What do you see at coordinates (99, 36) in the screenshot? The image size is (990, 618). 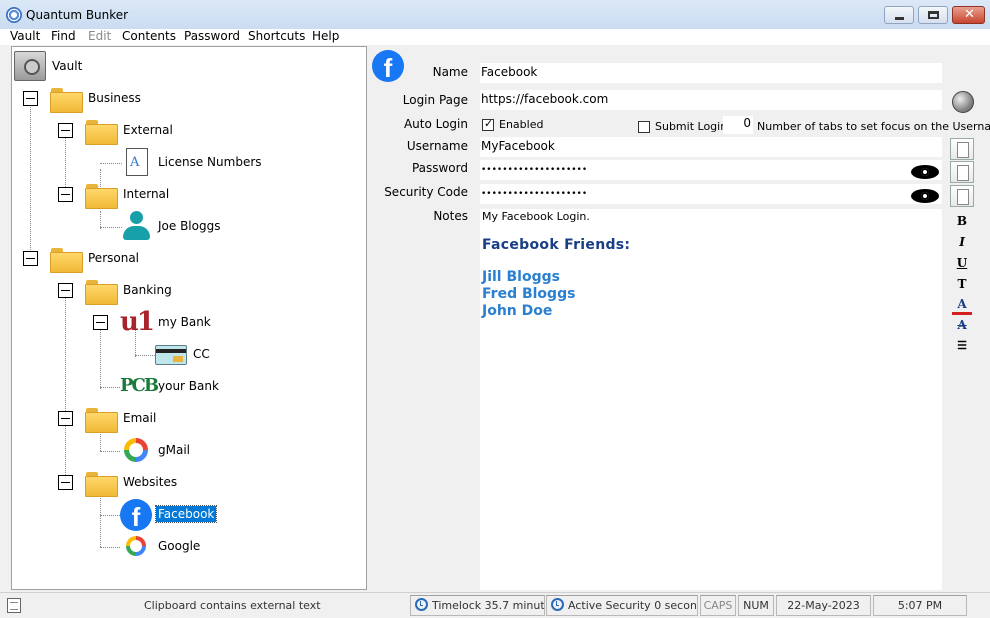 I see `menu-edit: Edit` at bounding box center [99, 36].